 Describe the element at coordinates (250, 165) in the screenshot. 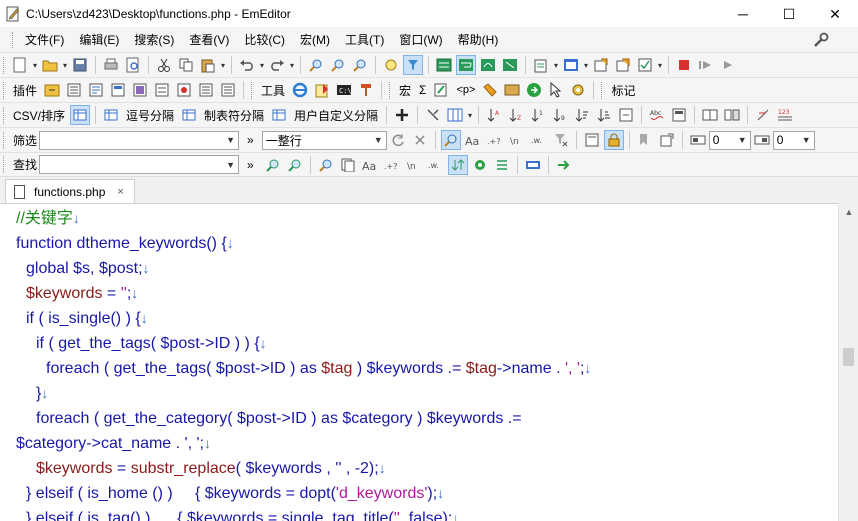

I see `find-more-button: »` at that location.